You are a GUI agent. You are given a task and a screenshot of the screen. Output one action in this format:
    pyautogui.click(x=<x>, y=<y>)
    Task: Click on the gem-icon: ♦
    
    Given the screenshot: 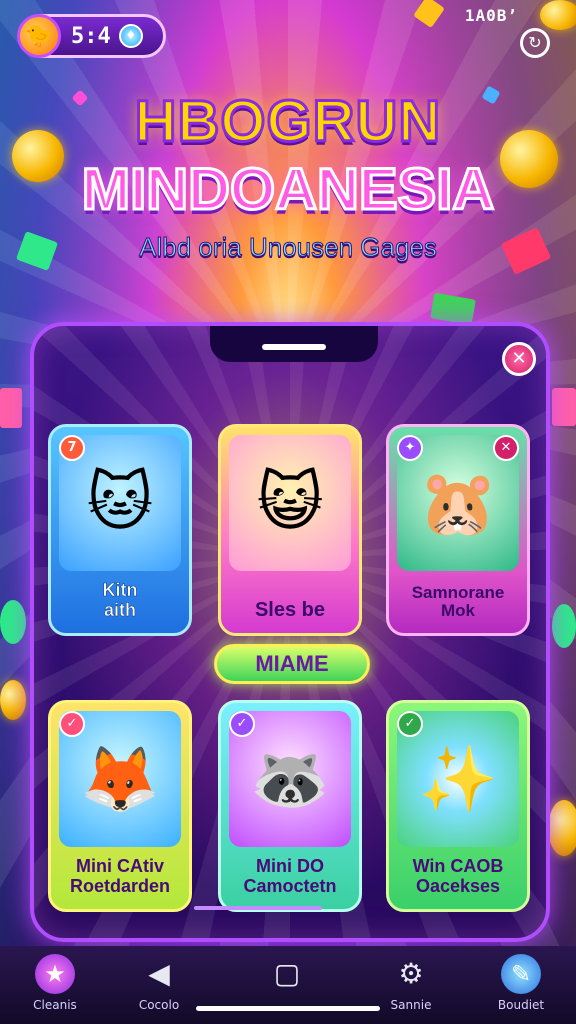 What is the action you would take?
    pyautogui.click(x=130, y=36)
    